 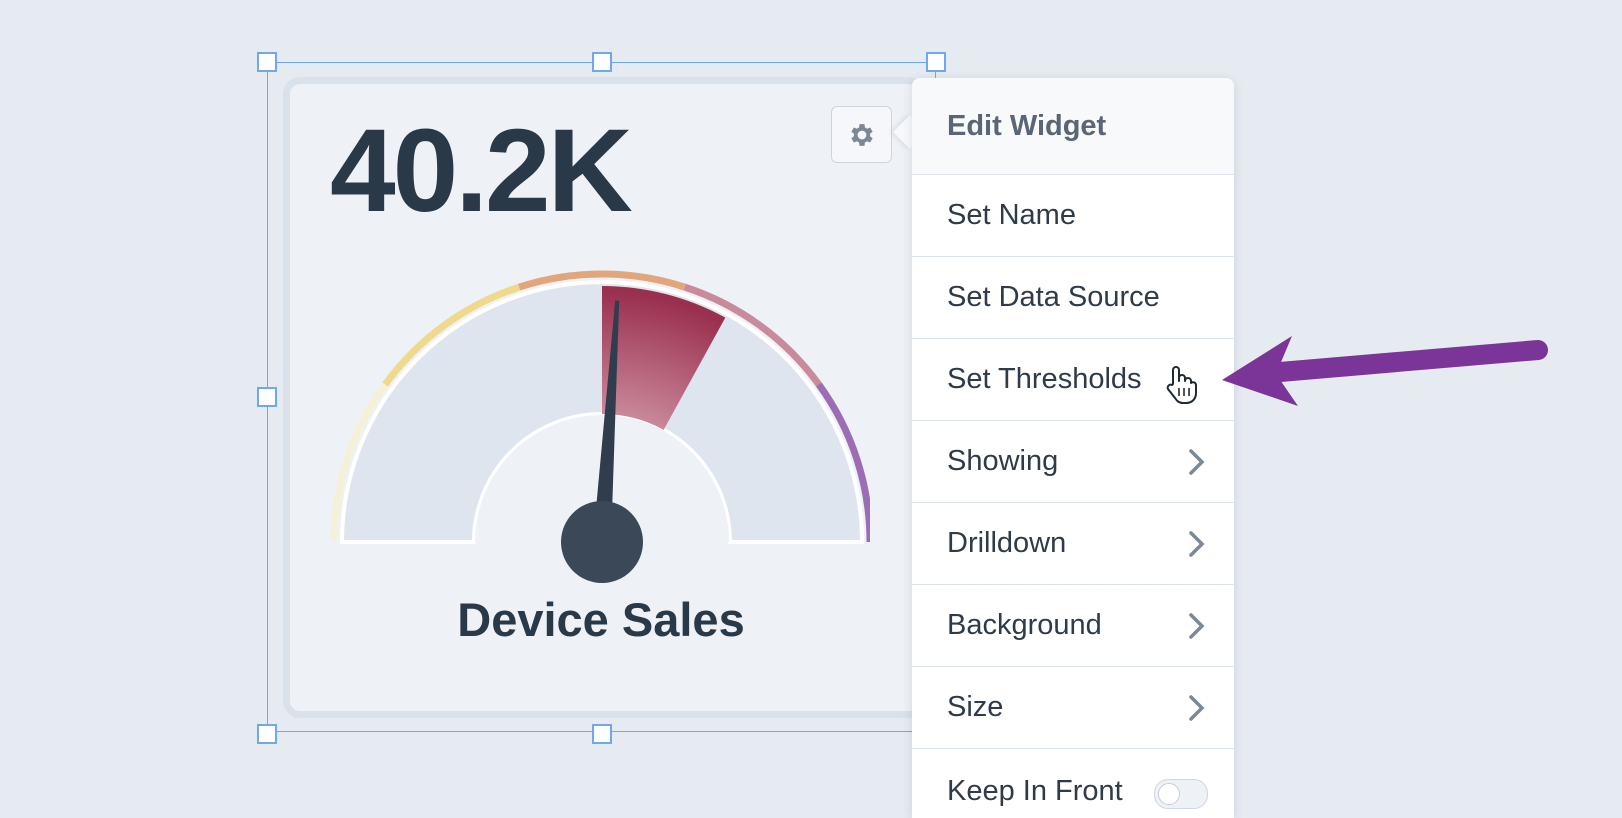 I want to click on resize-handle-bottom-left, so click(x=267, y=734).